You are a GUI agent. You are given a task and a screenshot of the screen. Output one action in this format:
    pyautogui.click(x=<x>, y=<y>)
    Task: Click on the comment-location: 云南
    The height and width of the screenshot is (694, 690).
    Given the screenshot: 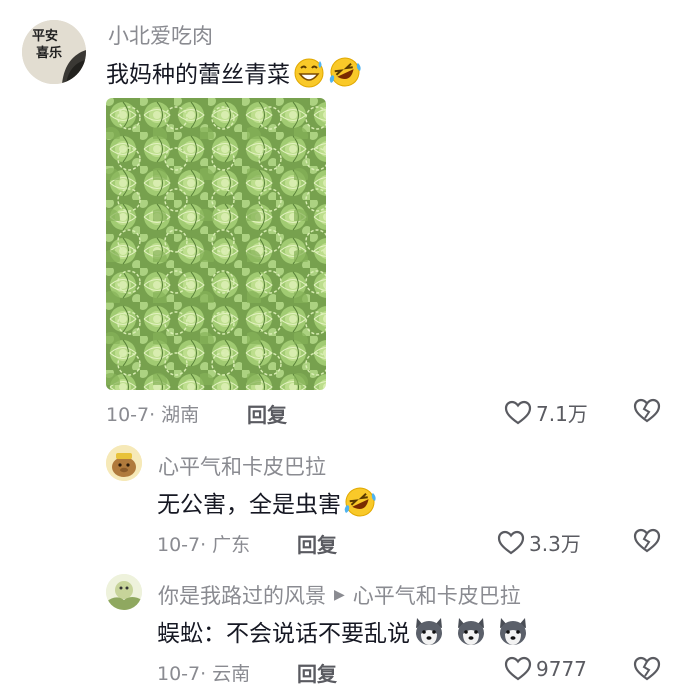 What is the action you would take?
    pyautogui.click(x=231, y=674)
    